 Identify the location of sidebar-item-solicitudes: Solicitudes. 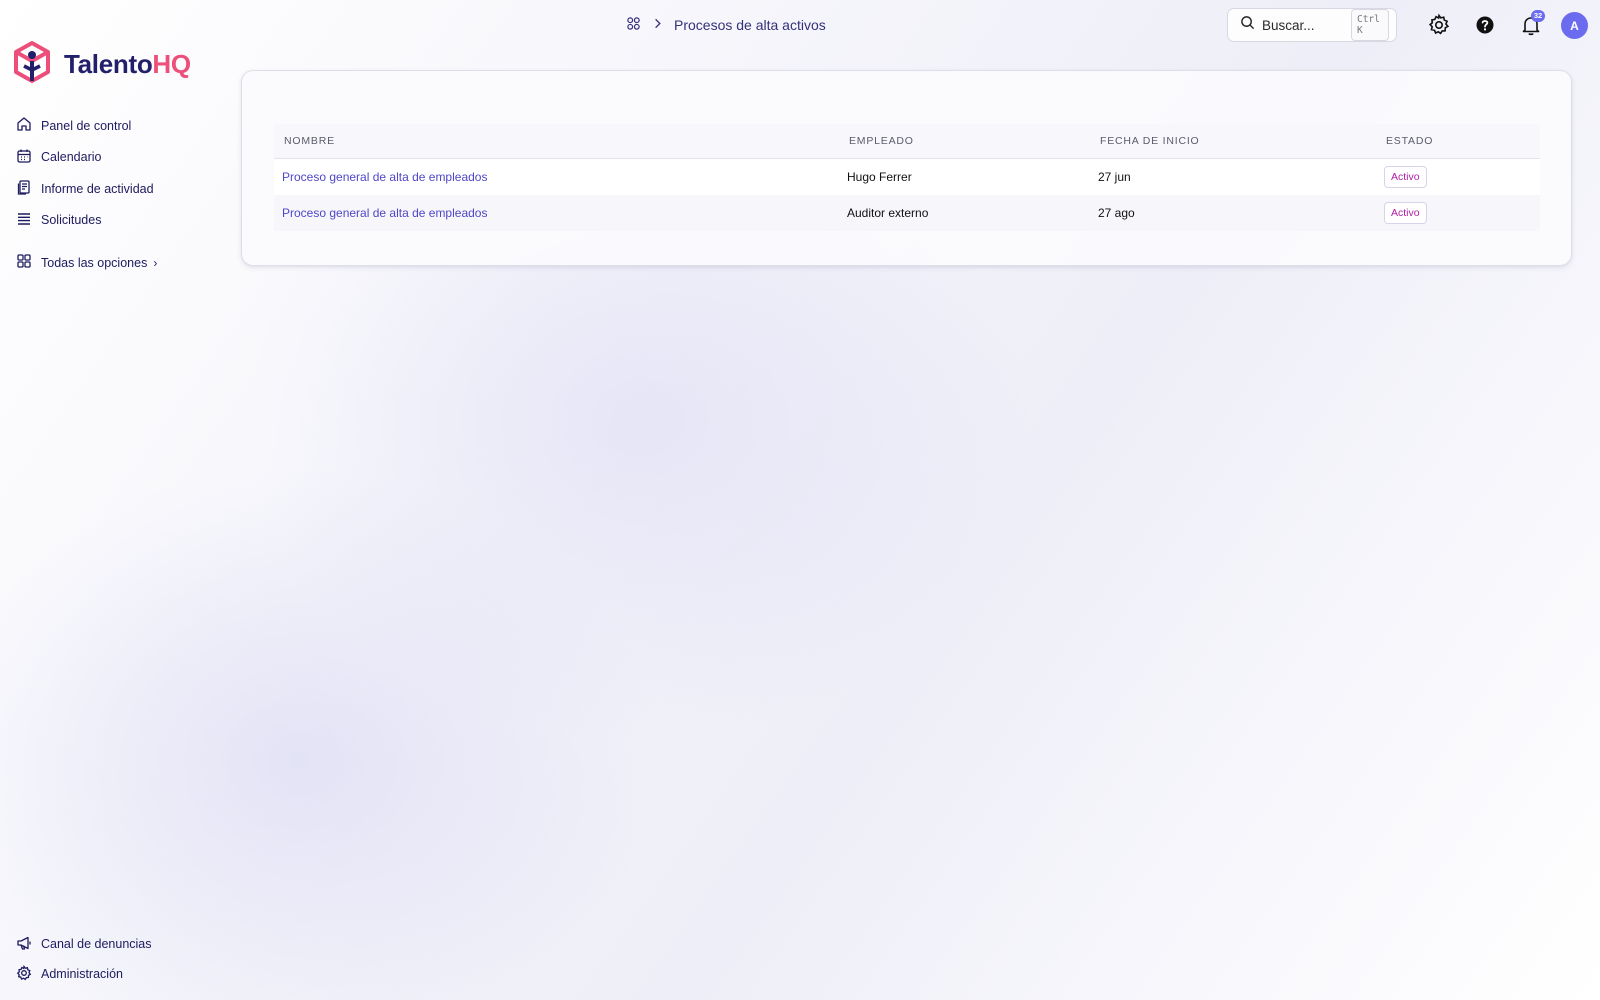
(116, 221).